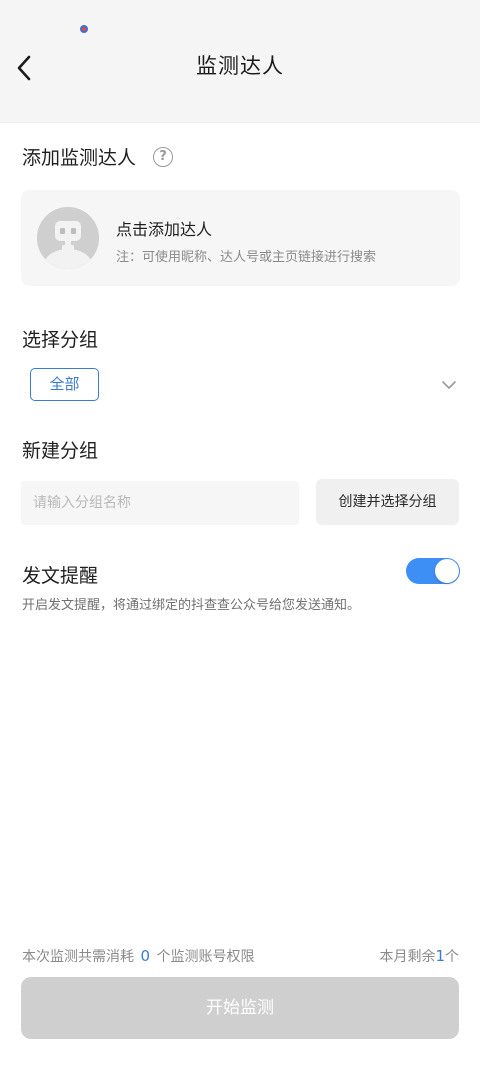  What do you see at coordinates (449, 385) in the screenshot?
I see `chevron-down-icon` at bounding box center [449, 385].